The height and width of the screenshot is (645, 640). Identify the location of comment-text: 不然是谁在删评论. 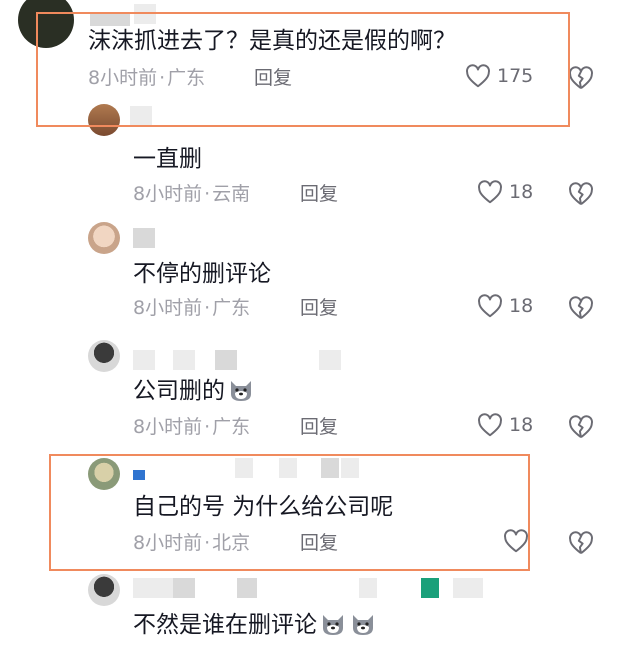
(255, 625).